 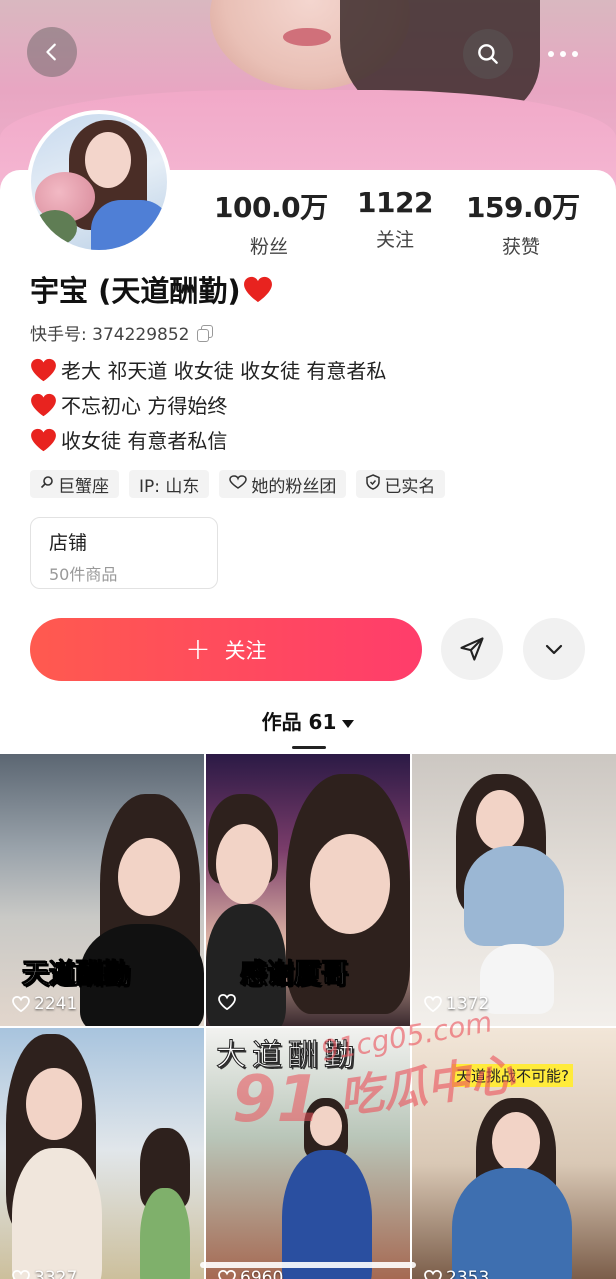 I want to click on chevron-left-icon, so click(x=51, y=52).